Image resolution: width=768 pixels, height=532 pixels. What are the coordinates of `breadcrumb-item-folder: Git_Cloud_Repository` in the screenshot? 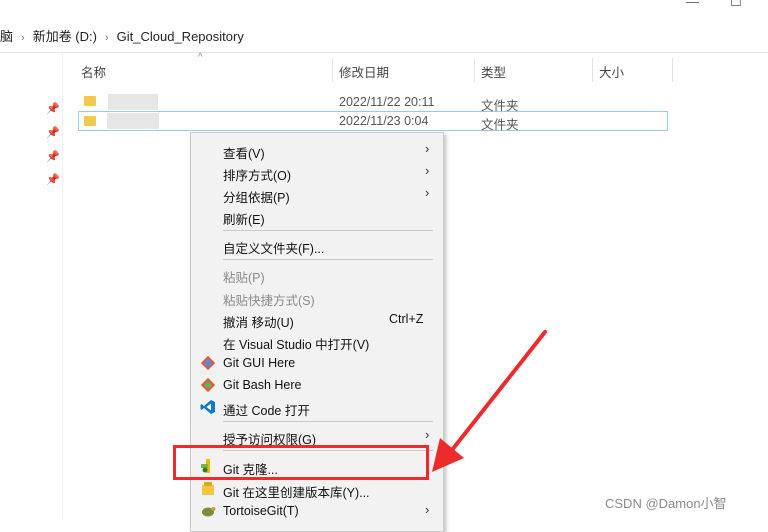 It's located at (180, 37).